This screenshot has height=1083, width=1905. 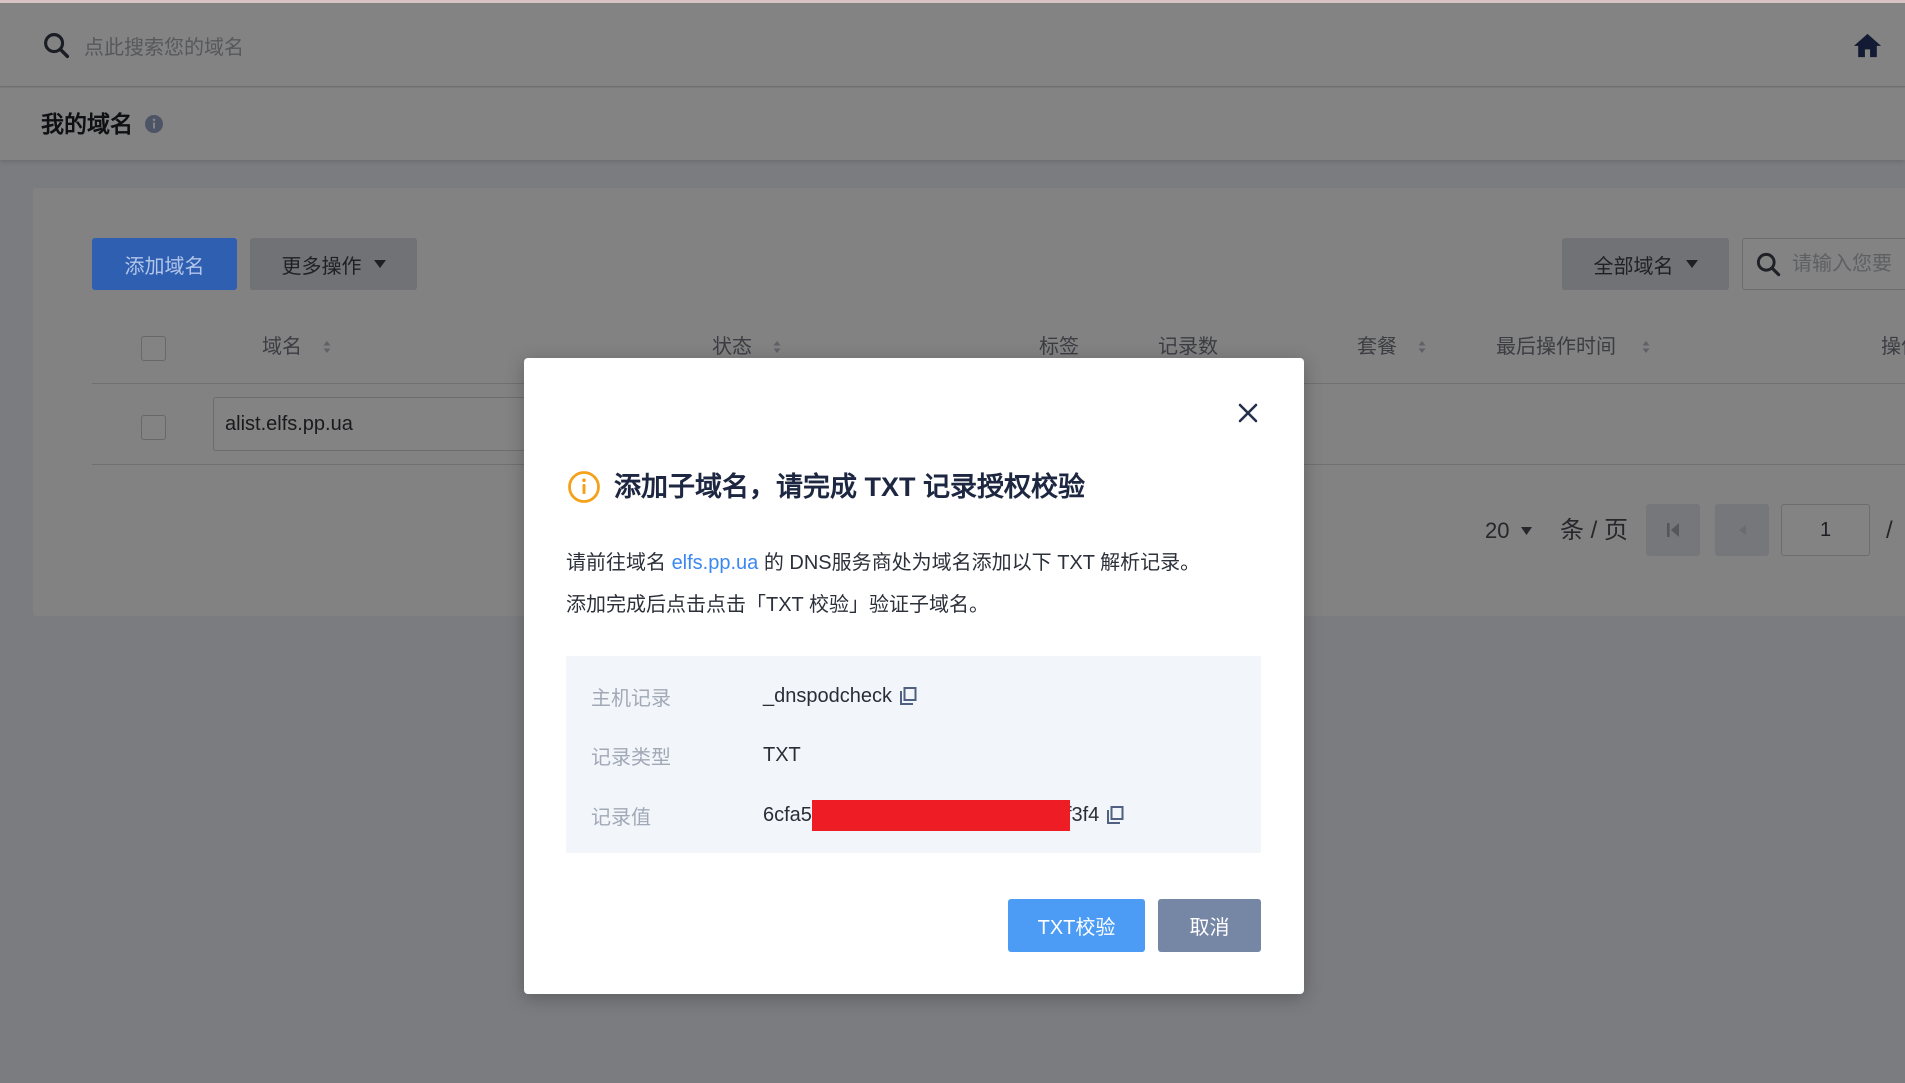 I want to click on description-prefix: 请前往域名, so click(x=619, y=563).